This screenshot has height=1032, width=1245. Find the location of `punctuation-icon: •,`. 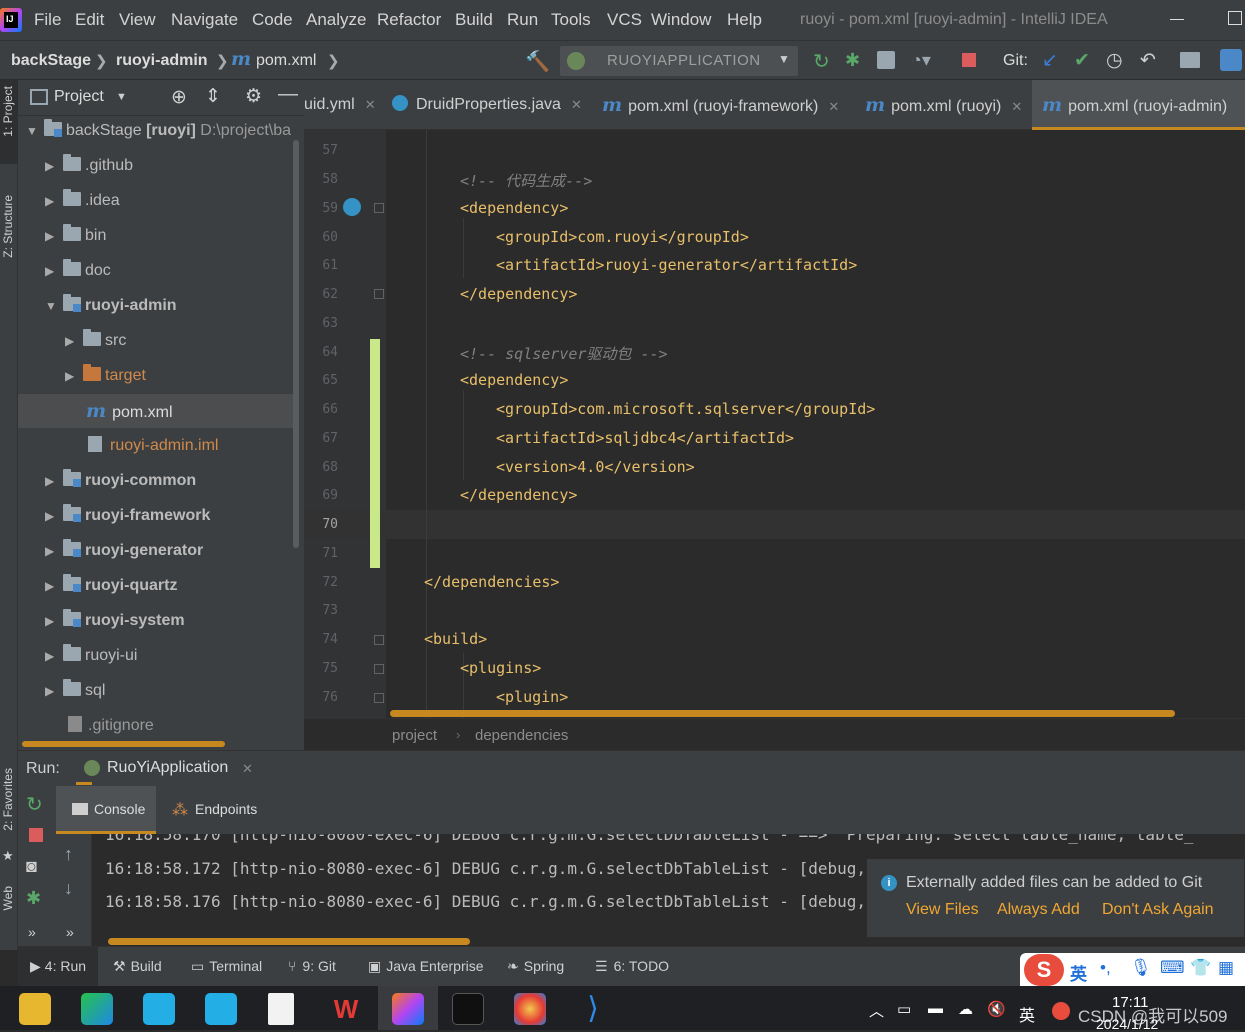

punctuation-icon: •, is located at coordinates (1105, 968).